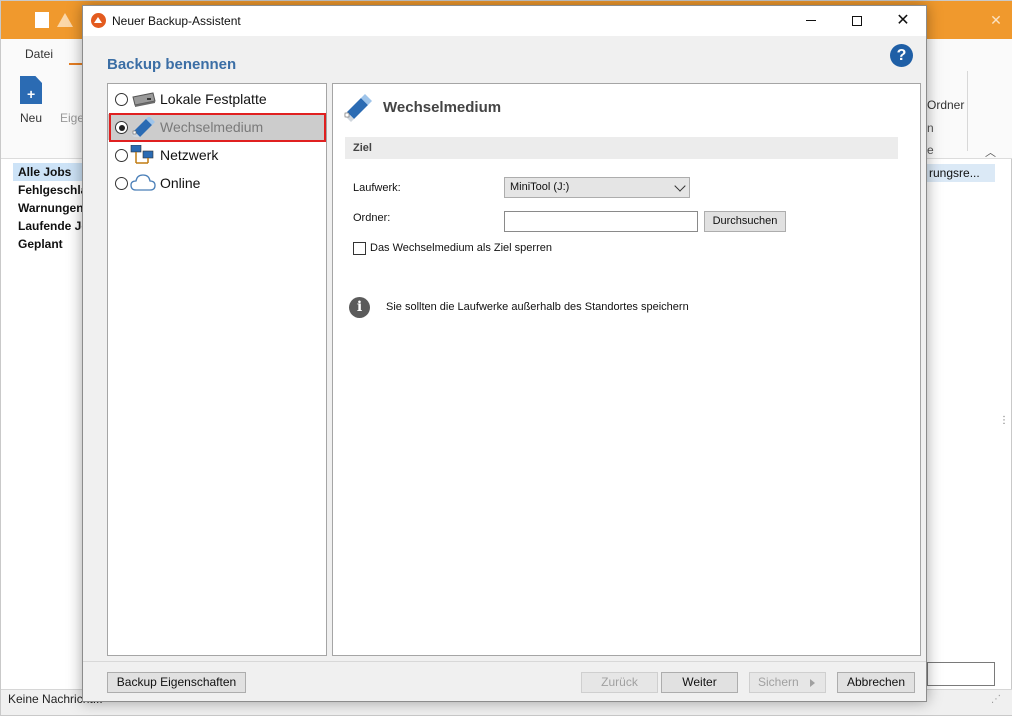 This screenshot has width=1012, height=716. What do you see at coordinates (1004, 421) in the screenshot?
I see `splitter-grip-icon: ⋮` at bounding box center [1004, 421].